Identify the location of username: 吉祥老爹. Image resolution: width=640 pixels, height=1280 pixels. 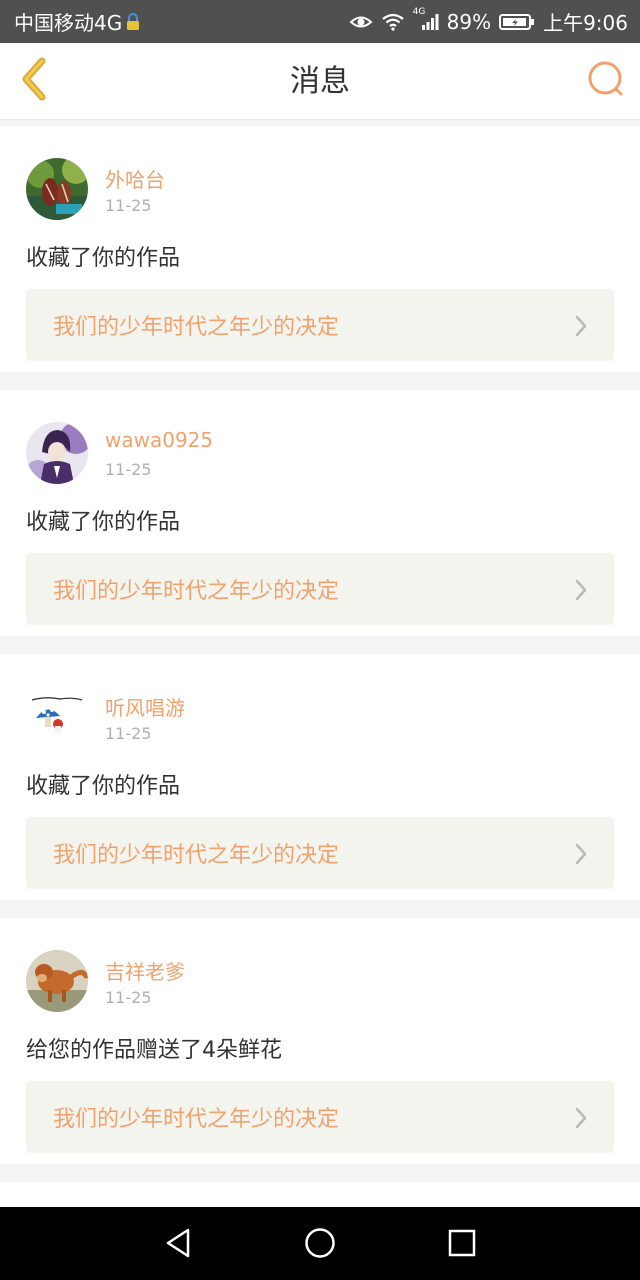
(145, 970).